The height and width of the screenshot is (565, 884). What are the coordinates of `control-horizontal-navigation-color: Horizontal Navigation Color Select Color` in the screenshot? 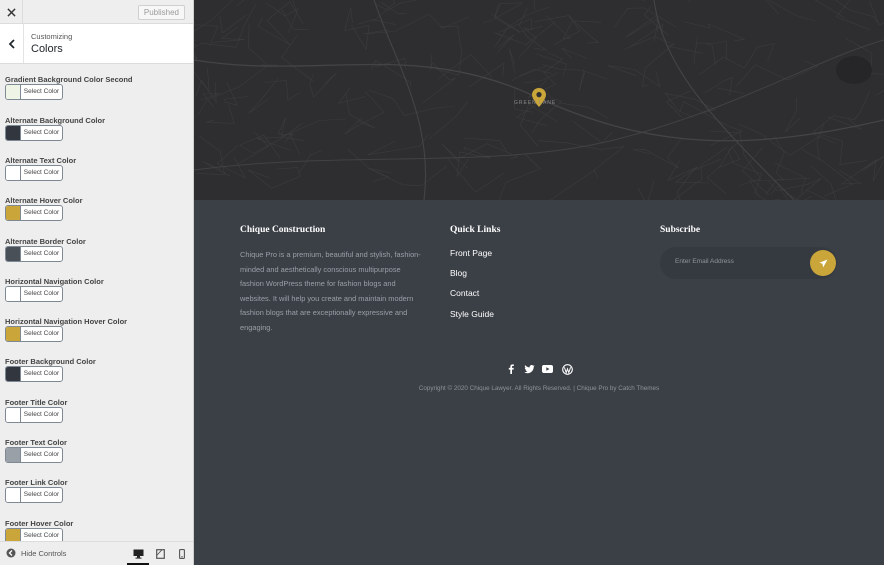 It's located at (54, 289).